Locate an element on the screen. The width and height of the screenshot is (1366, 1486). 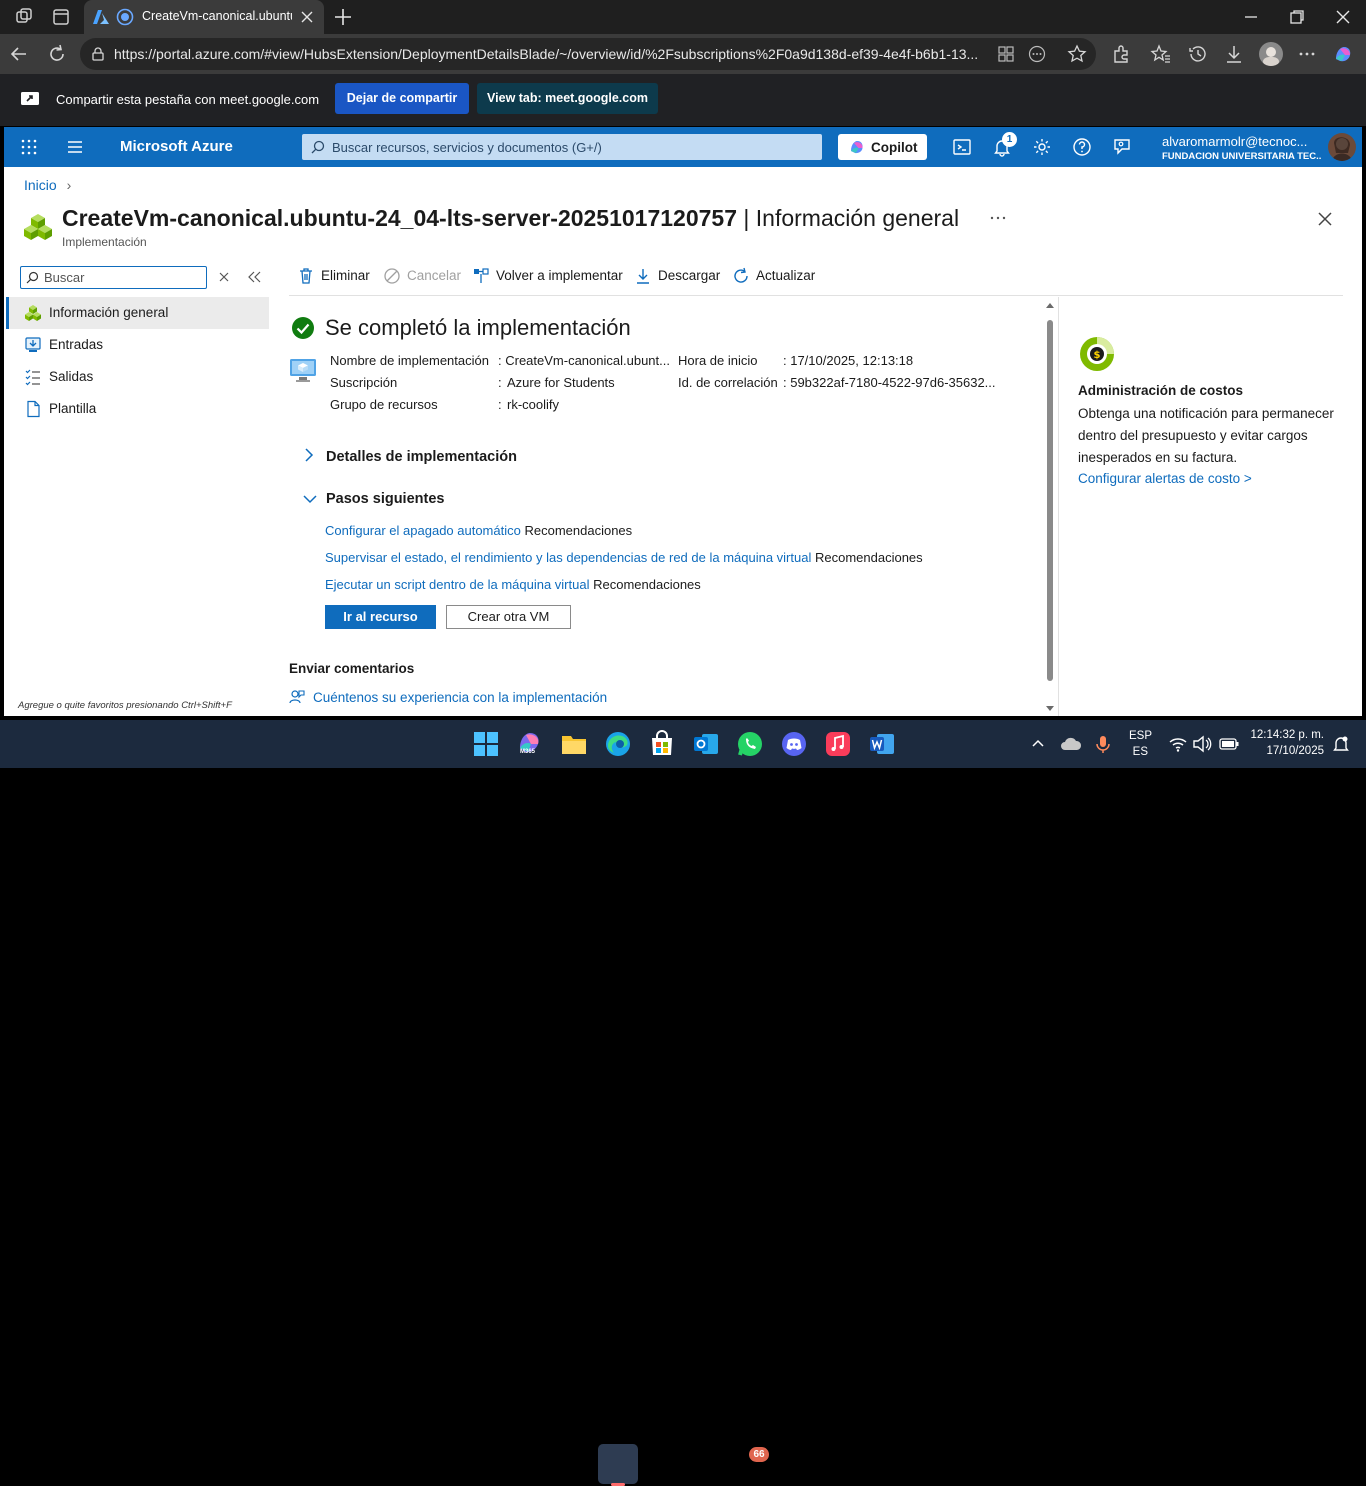
collapse-chevron-icon is located at coordinates (310, 499).